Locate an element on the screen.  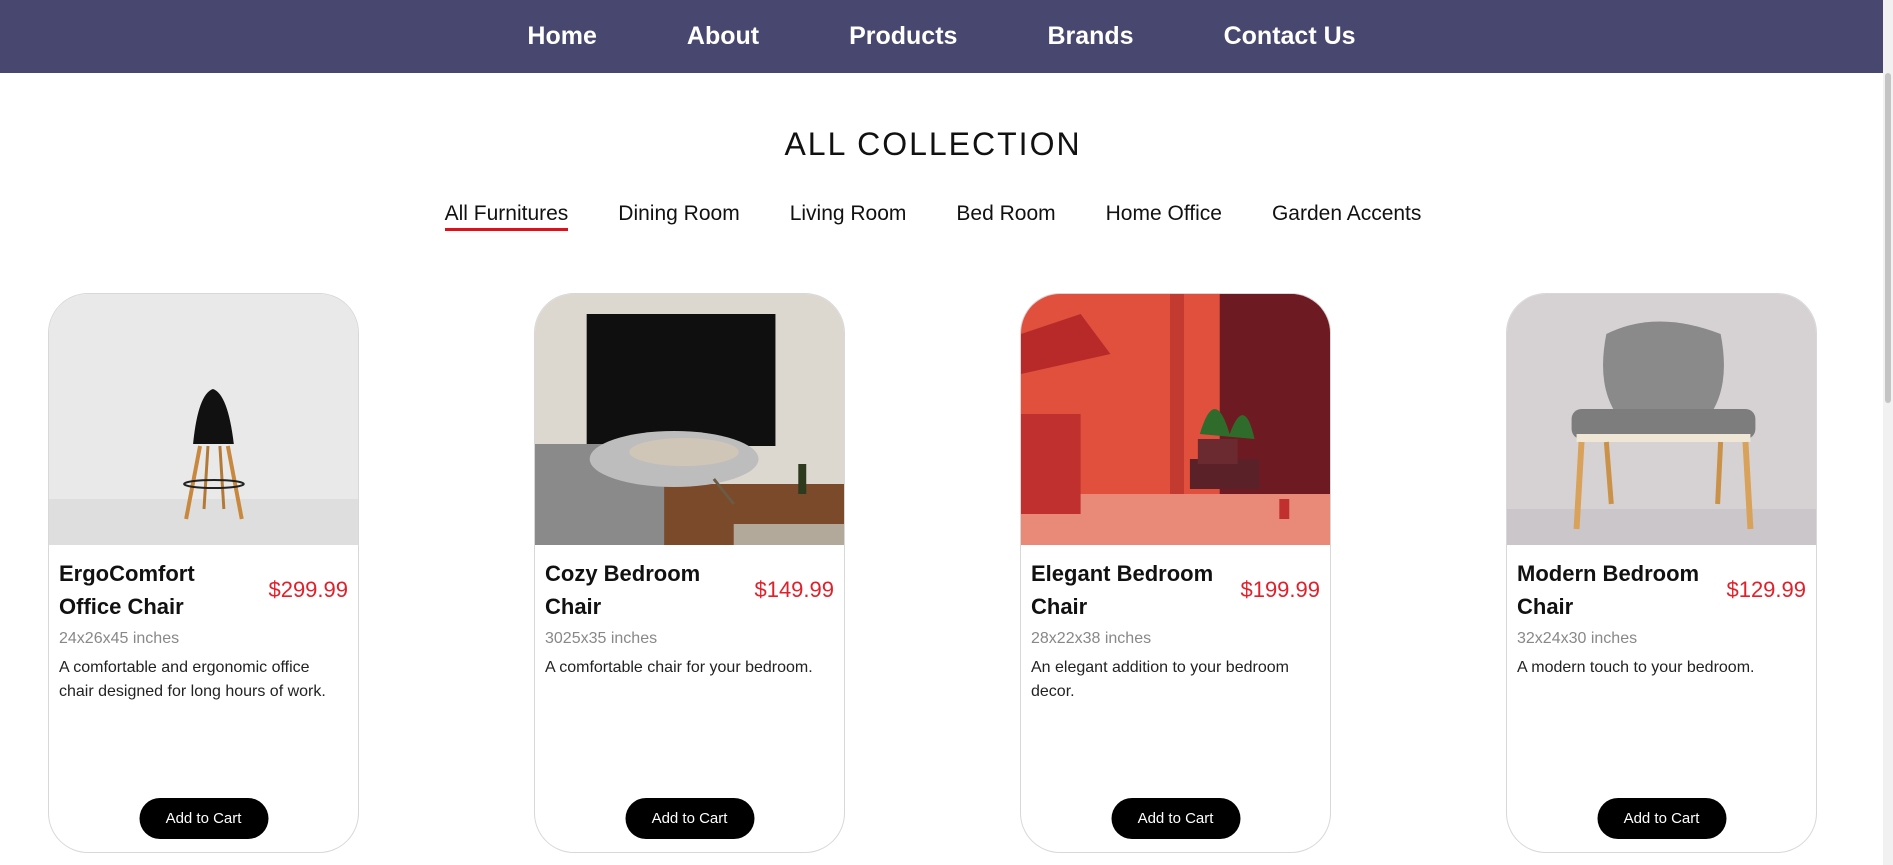
top-navigation: Home About Products Brands Contact Us is located at coordinates (941, 36).